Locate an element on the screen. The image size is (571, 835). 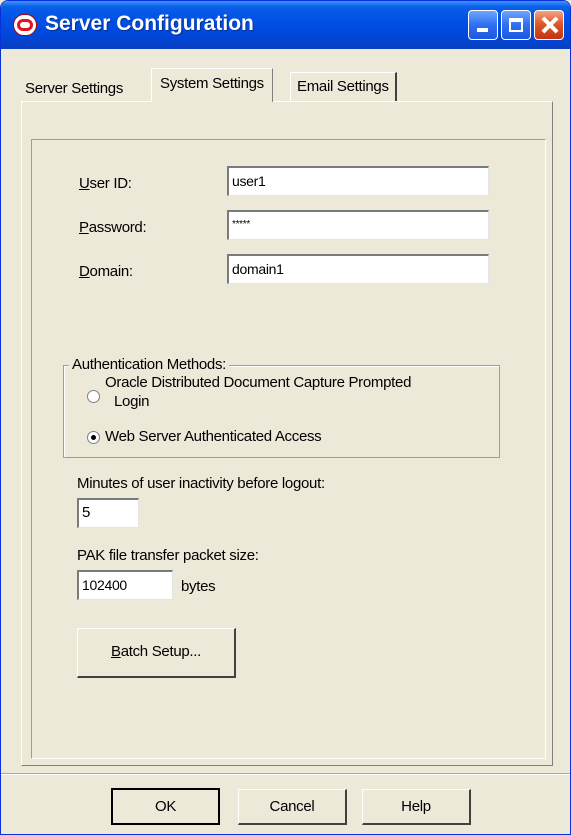
tab-system-settings: System Settings is located at coordinates (212, 85).